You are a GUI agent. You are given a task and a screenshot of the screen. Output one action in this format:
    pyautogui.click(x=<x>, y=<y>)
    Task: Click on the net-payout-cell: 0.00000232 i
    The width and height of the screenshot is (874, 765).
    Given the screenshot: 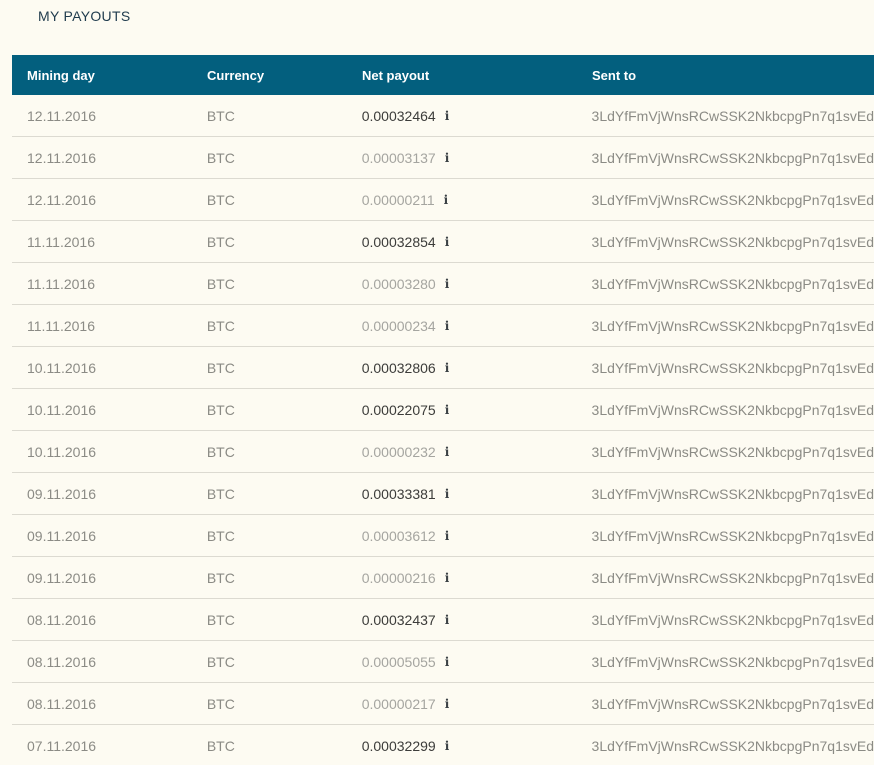 What is the action you would take?
    pyautogui.click(x=469, y=452)
    